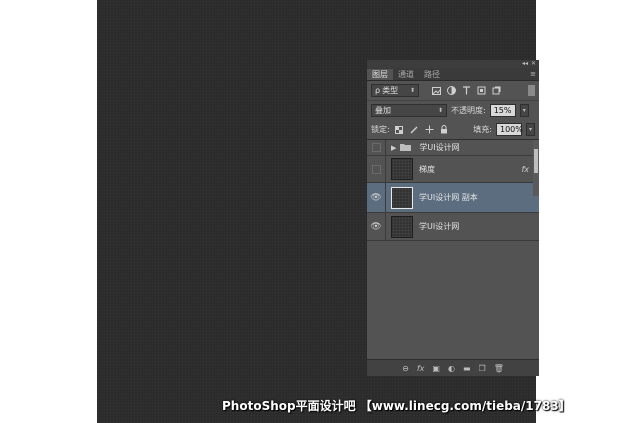 The image size is (630, 423). I want to click on tab-channels: 通道, so click(406, 74).